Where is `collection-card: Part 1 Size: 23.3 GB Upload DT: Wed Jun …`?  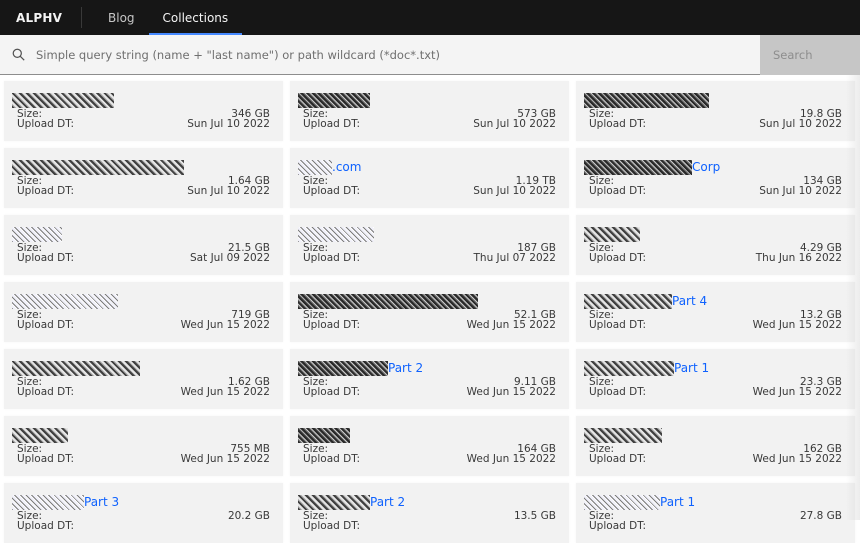 collection-card: Part 1 Size: 23.3 GB Upload DT: Wed Jun … is located at coordinates (715, 379).